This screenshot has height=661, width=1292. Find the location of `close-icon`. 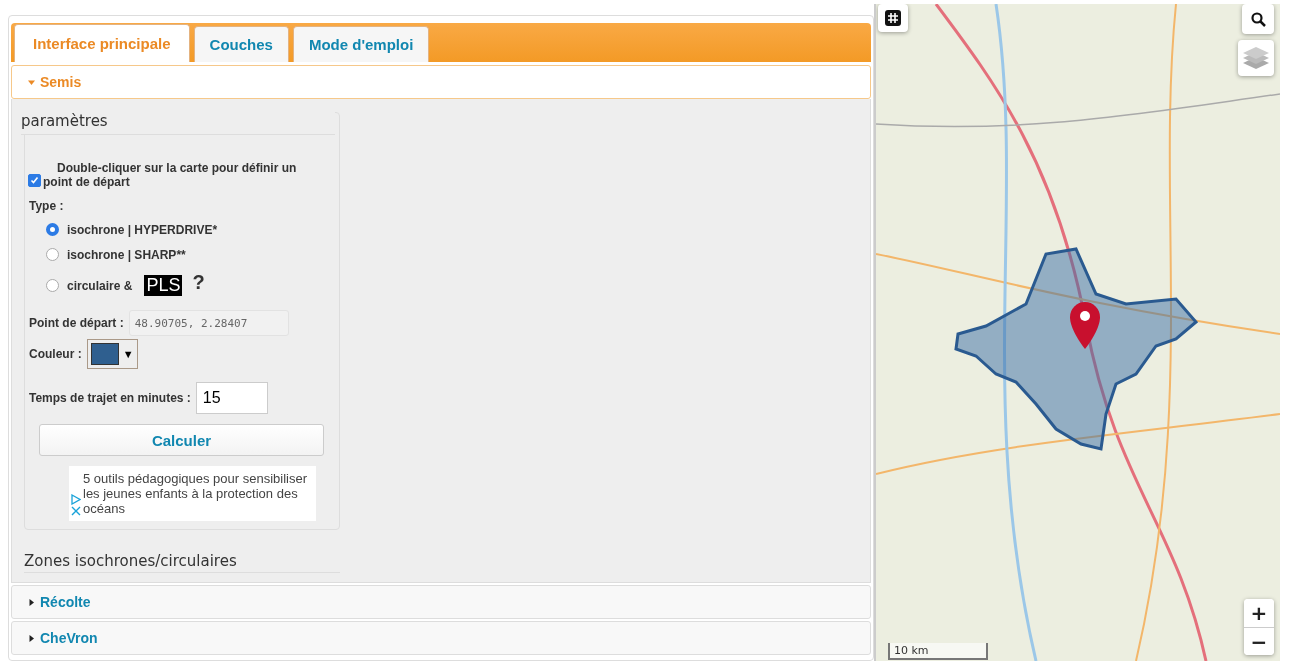

close-icon is located at coordinates (76, 511).